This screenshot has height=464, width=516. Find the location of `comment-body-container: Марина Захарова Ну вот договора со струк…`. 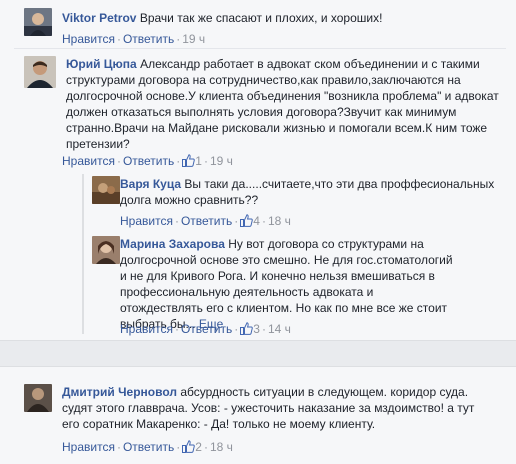

comment-body-container: Марина Захарова Ну вот договора со струк… is located at coordinates (288, 284).